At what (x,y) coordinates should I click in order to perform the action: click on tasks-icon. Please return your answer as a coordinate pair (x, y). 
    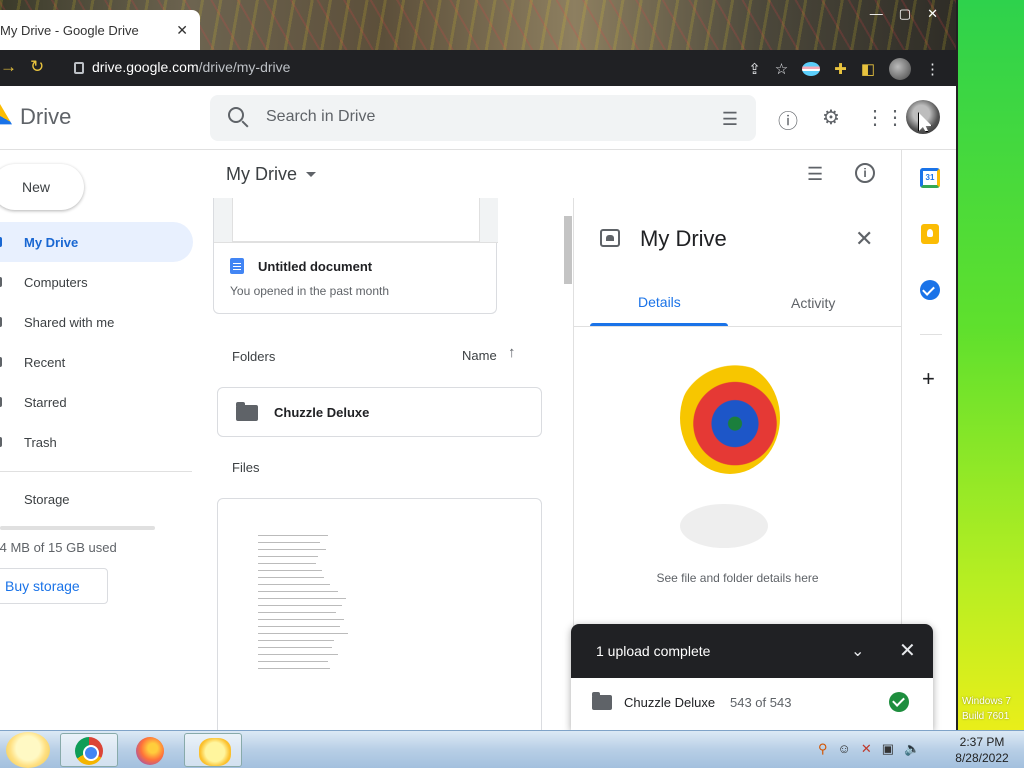
    Looking at the image, I should click on (930, 290).